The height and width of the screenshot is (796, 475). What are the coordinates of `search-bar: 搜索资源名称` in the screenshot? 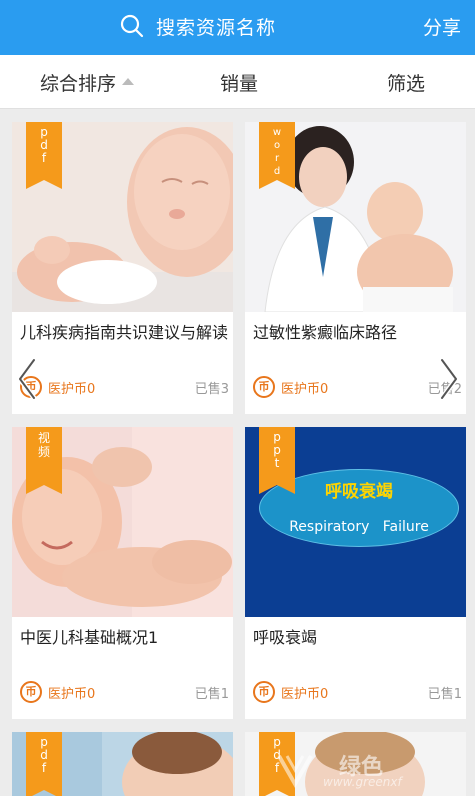 It's located at (198, 26).